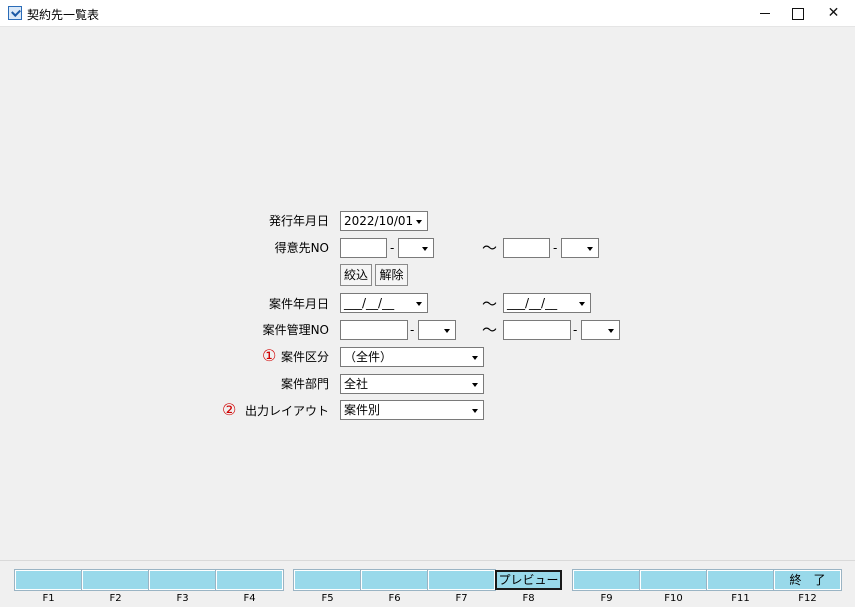 The image size is (855, 607). I want to click on case-no-to-dash: -, so click(575, 330).